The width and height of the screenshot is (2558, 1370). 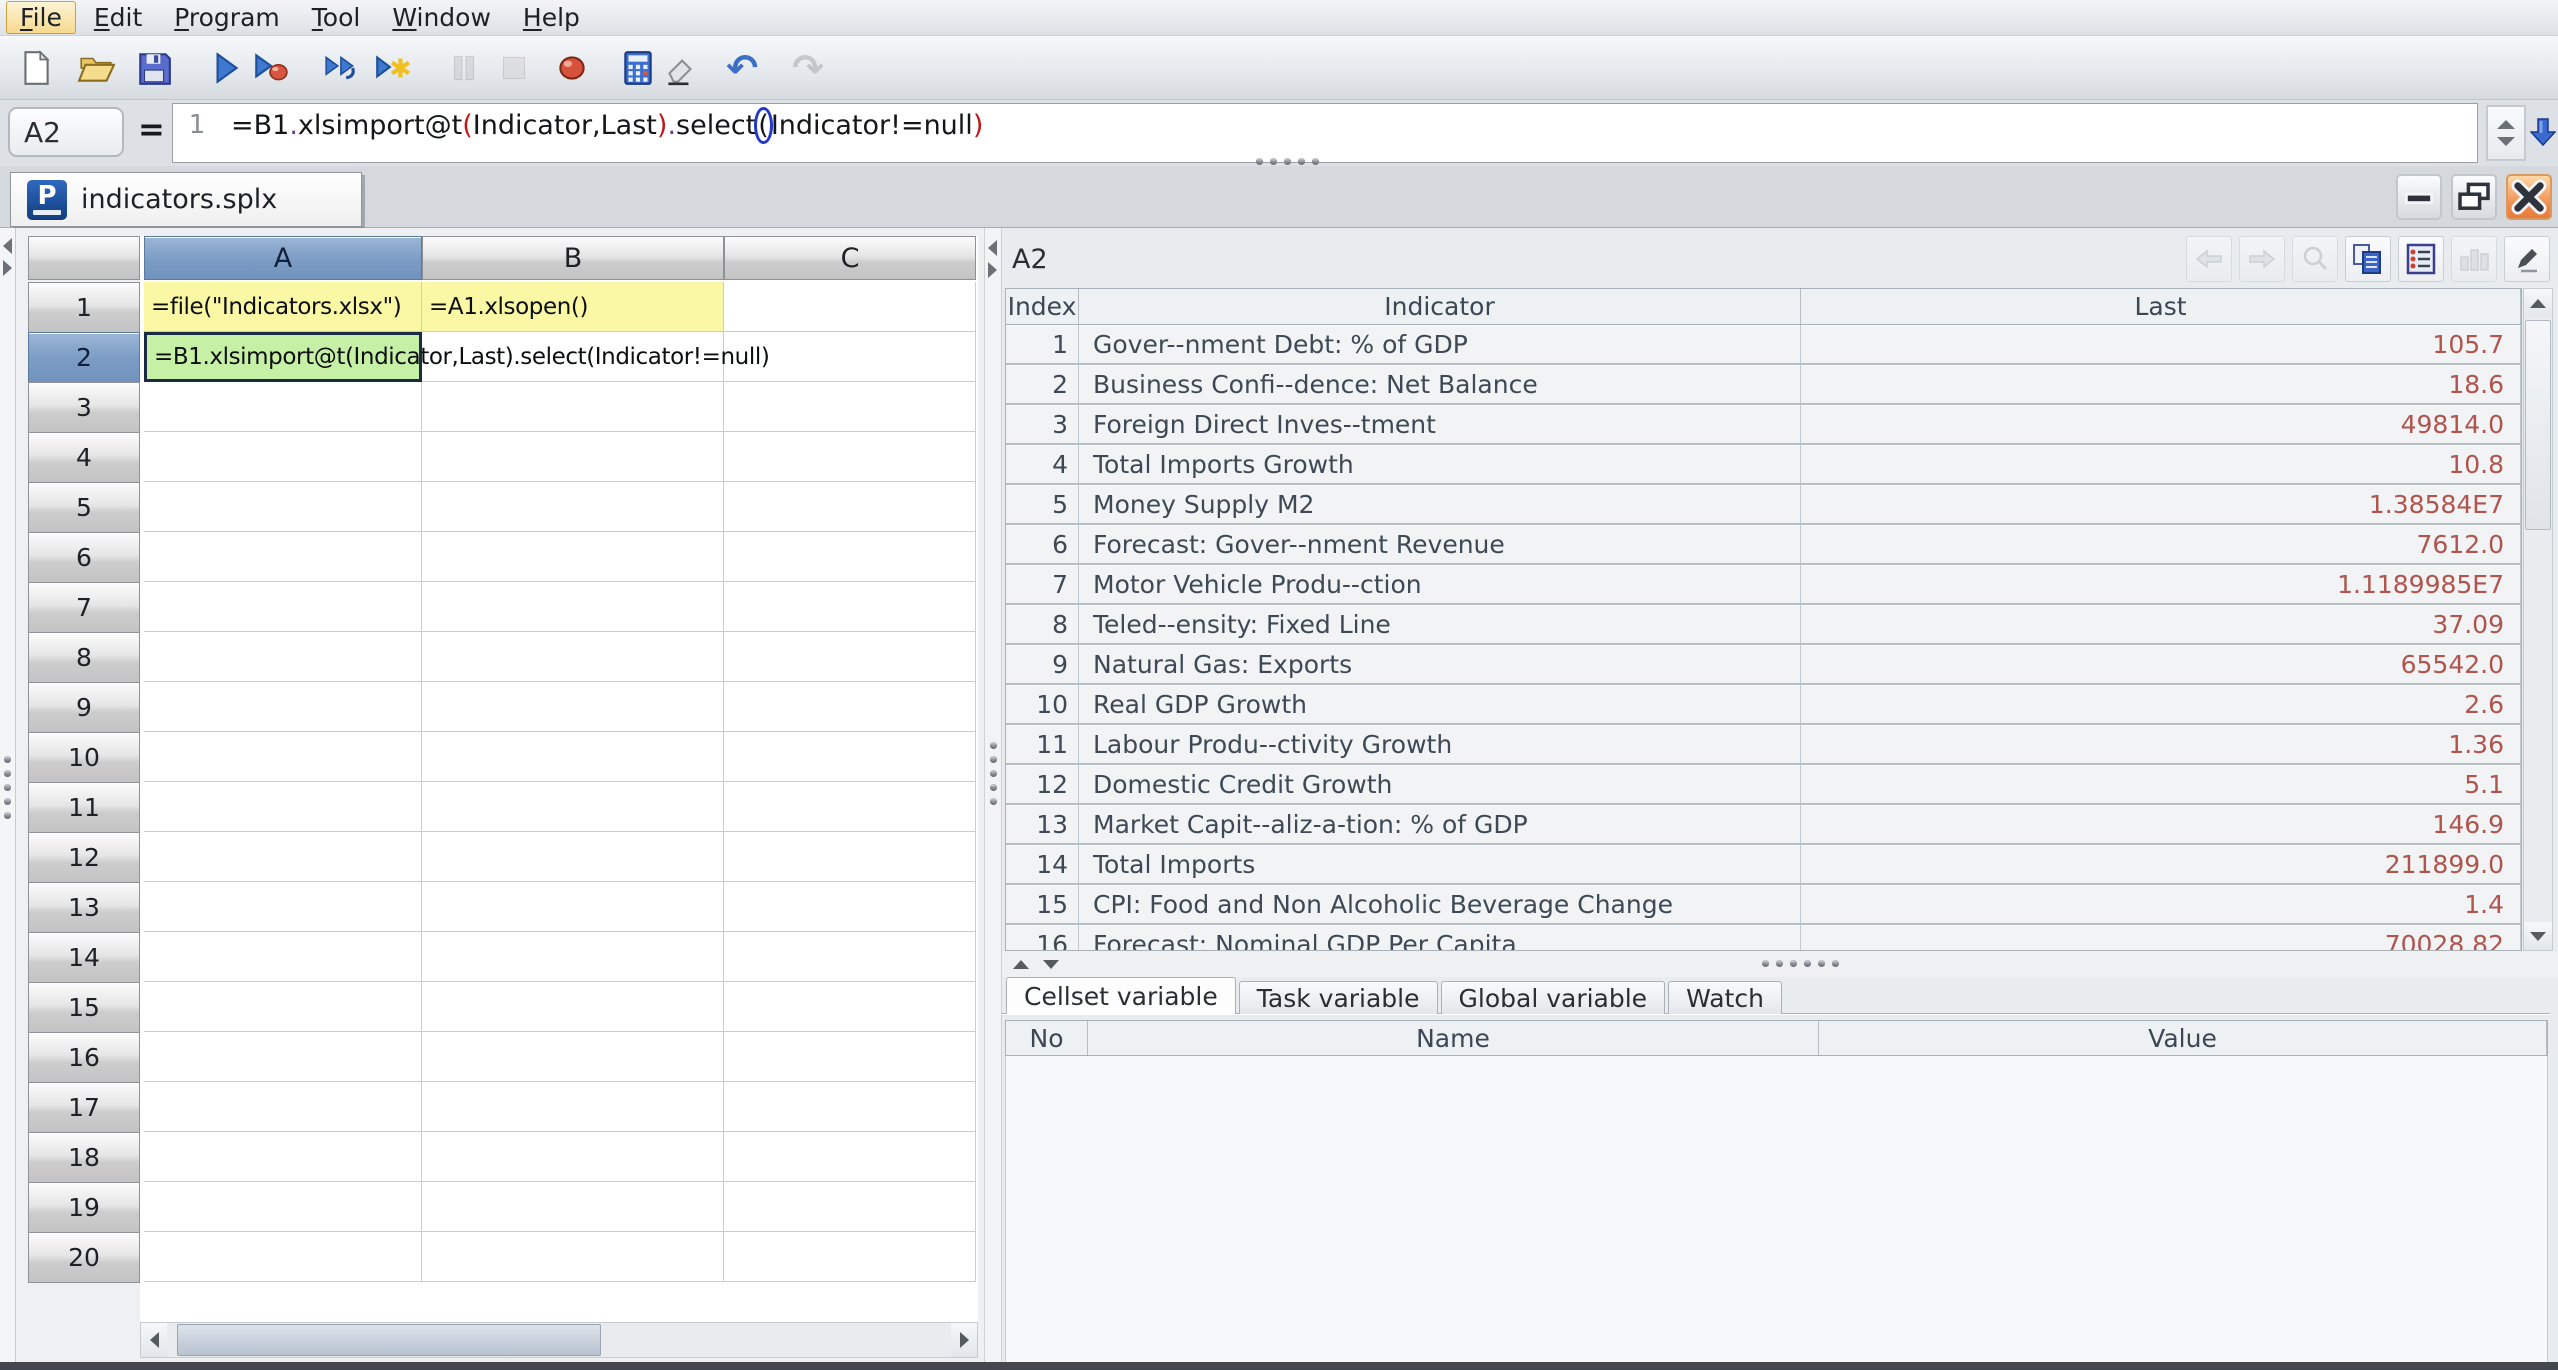 What do you see at coordinates (84, 407) in the screenshot?
I see `row-header-3: 3` at bounding box center [84, 407].